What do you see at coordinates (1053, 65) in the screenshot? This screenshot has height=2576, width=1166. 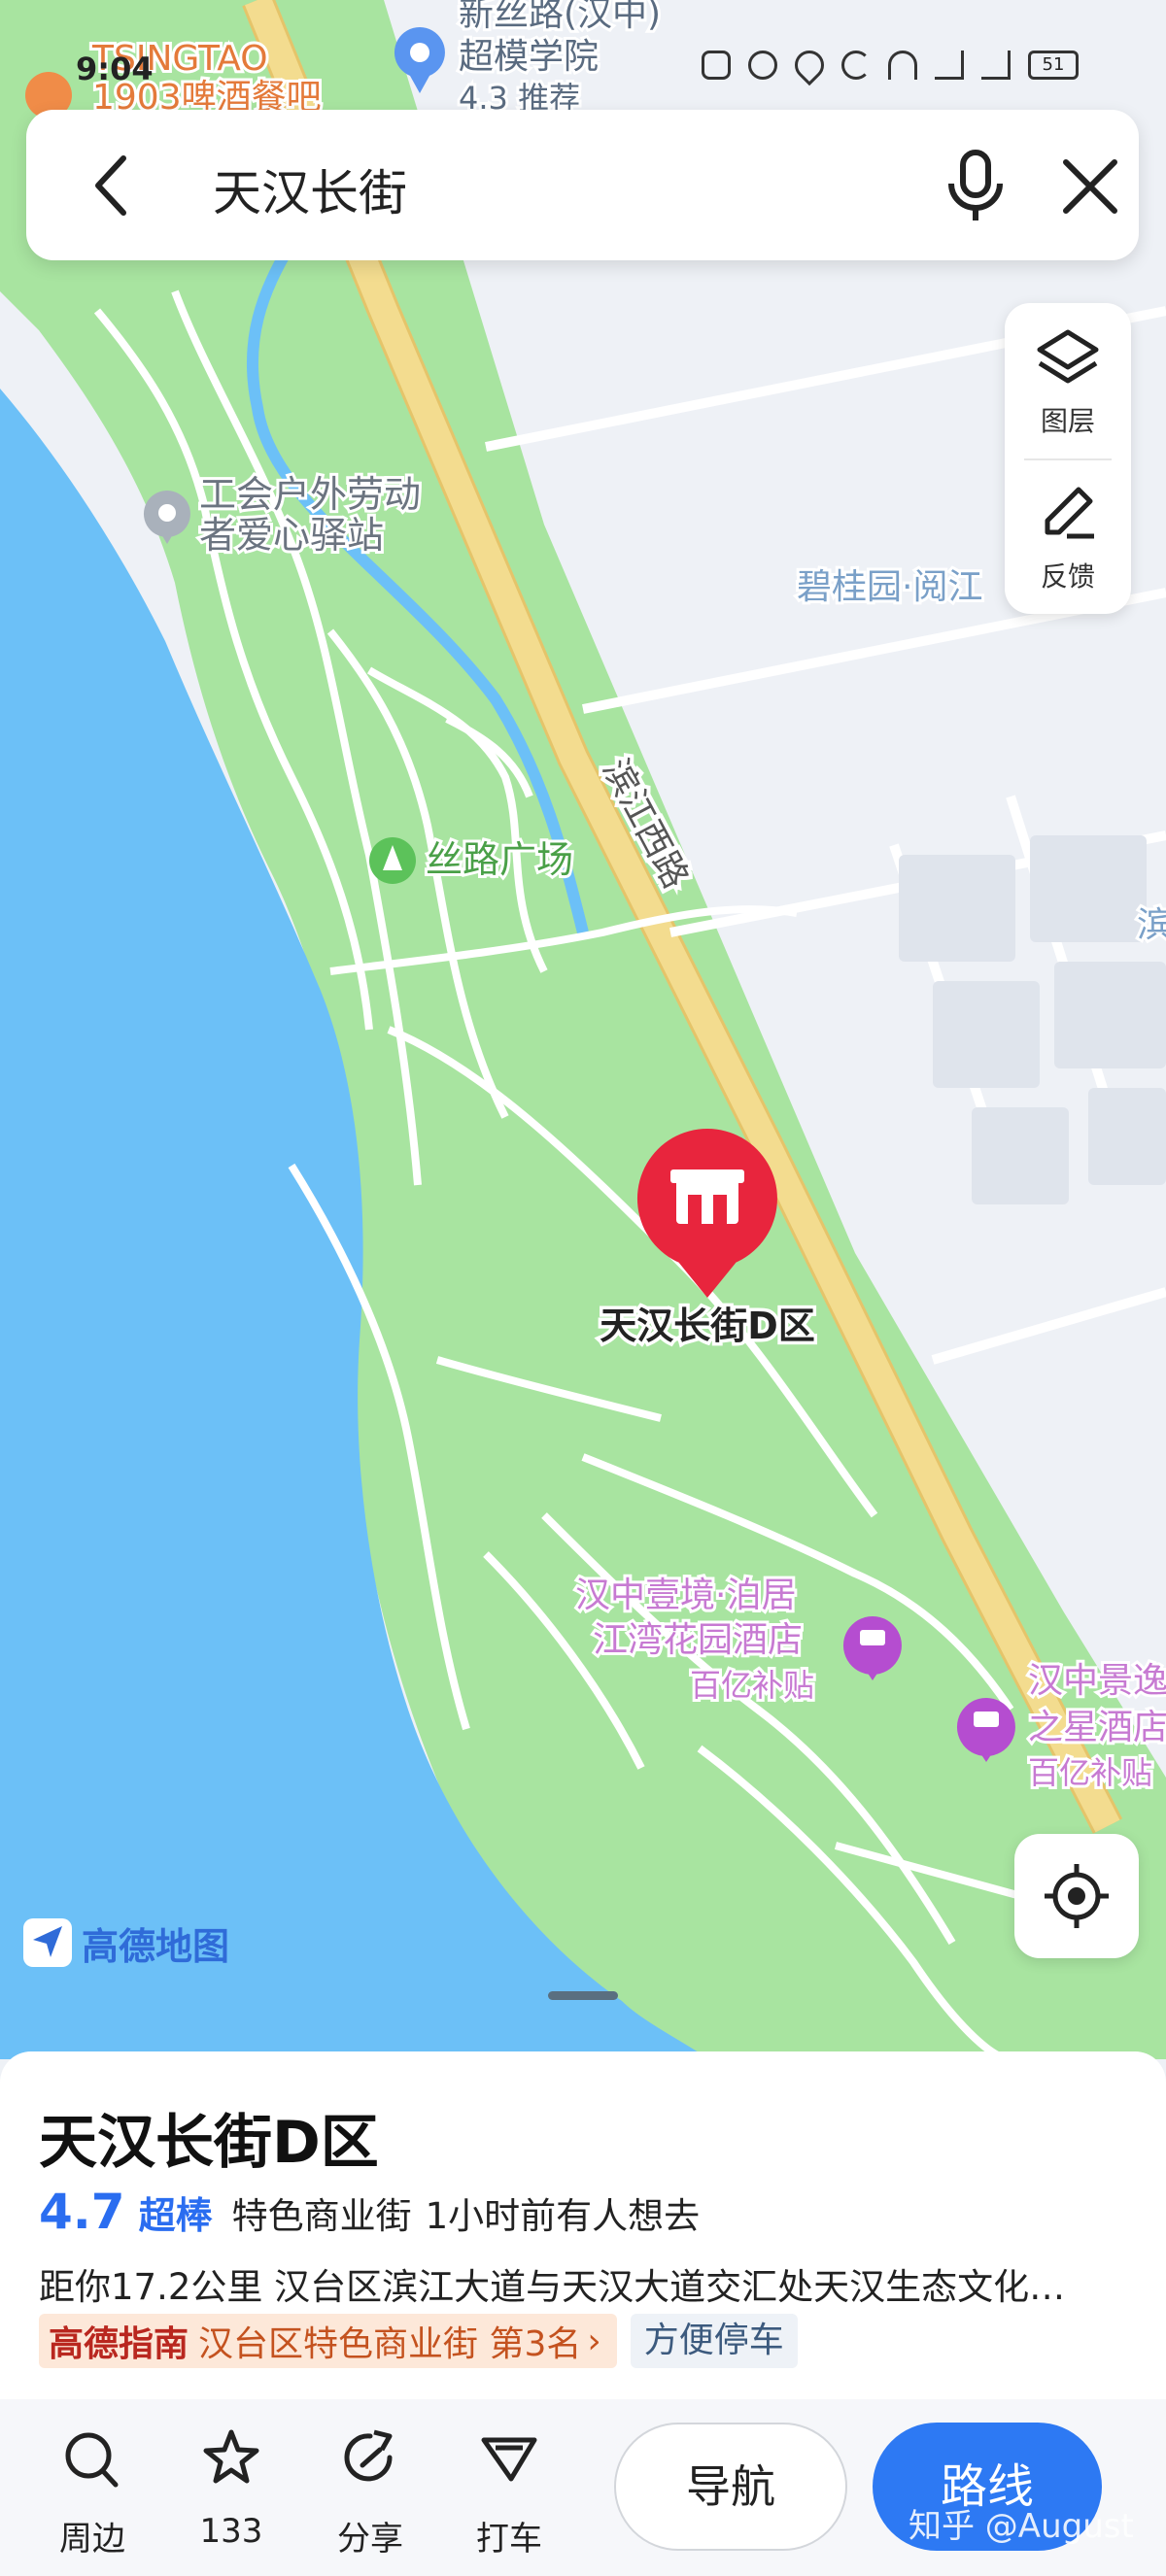 I see `battery-icon: 51` at bounding box center [1053, 65].